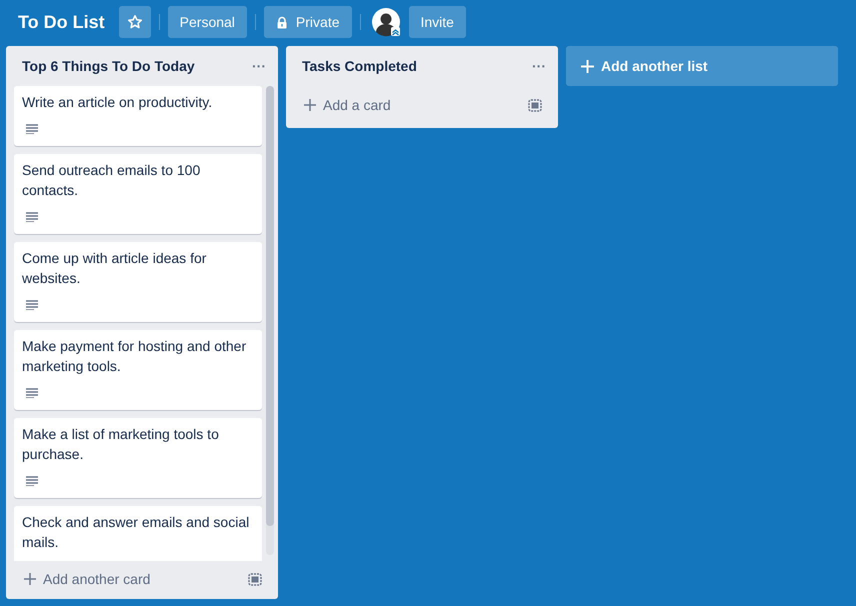 This screenshot has height=606, width=856. Describe the element at coordinates (61, 22) in the screenshot. I see `board-title: To Do List` at that location.